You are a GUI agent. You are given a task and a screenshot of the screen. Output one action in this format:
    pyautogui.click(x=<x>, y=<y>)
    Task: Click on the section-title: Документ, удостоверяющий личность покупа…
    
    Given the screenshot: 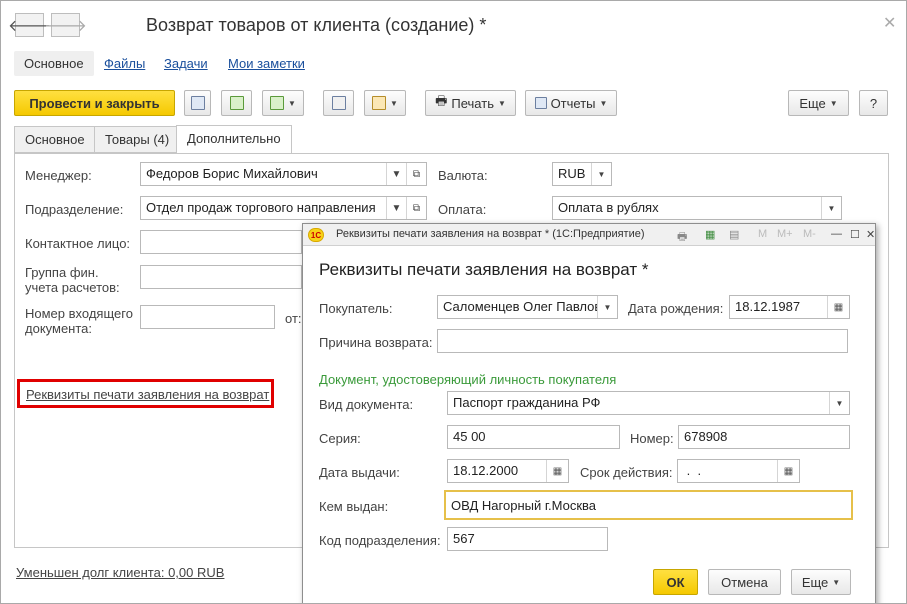 What is the action you would take?
    pyautogui.click(x=468, y=379)
    